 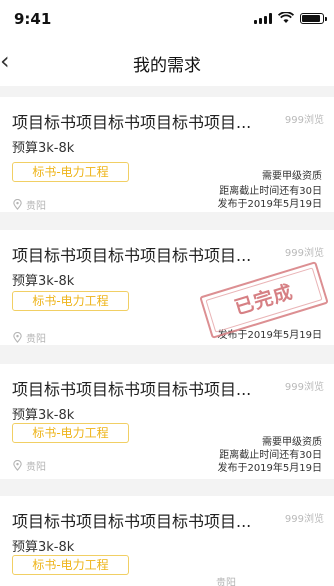 What do you see at coordinates (263, 18) in the screenshot?
I see `signal-icon` at bounding box center [263, 18].